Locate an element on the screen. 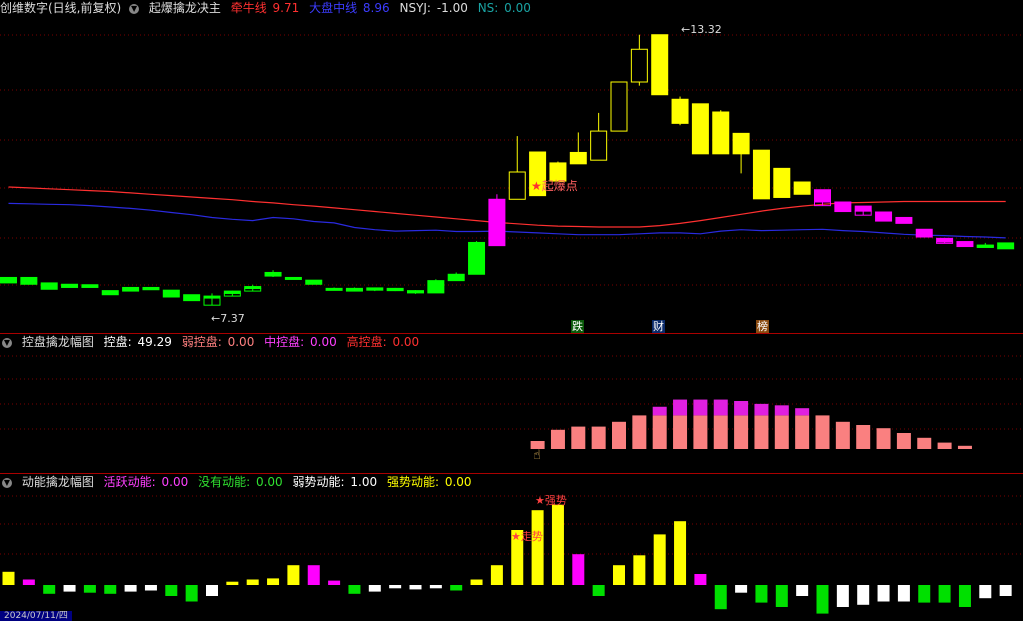 This screenshot has height=621, width=1023. mid-control-label: 中控盘: is located at coordinates (284, 342).